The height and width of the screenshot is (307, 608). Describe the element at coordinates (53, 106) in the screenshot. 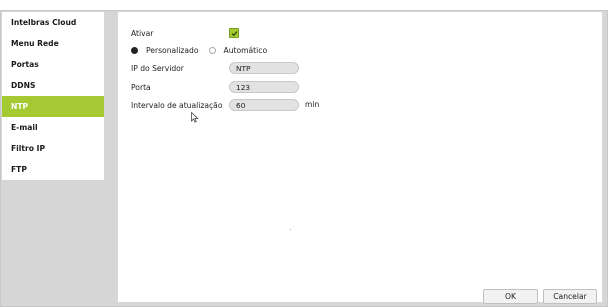

I see `sidebar-item-ntp: NTP` at that location.